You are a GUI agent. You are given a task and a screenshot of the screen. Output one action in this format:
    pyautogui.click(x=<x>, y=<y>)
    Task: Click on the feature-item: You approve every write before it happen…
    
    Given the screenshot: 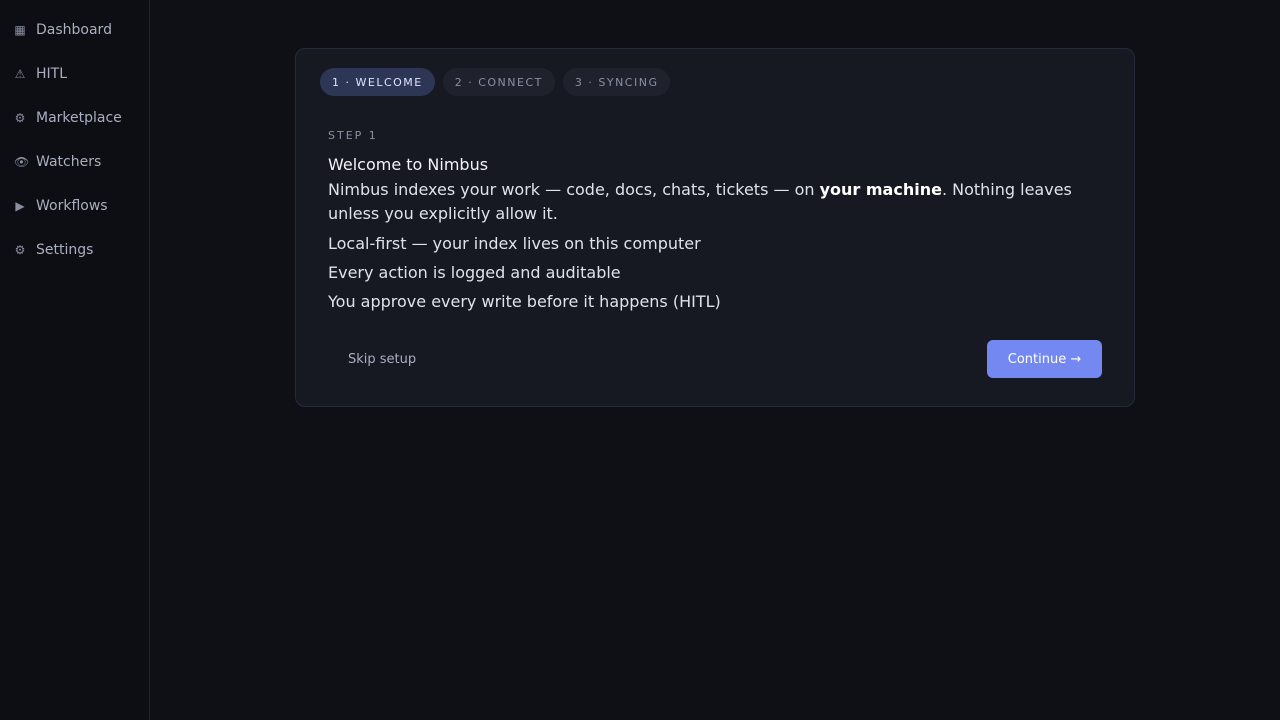 What is the action you would take?
    pyautogui.click(x=524, y=301)
    